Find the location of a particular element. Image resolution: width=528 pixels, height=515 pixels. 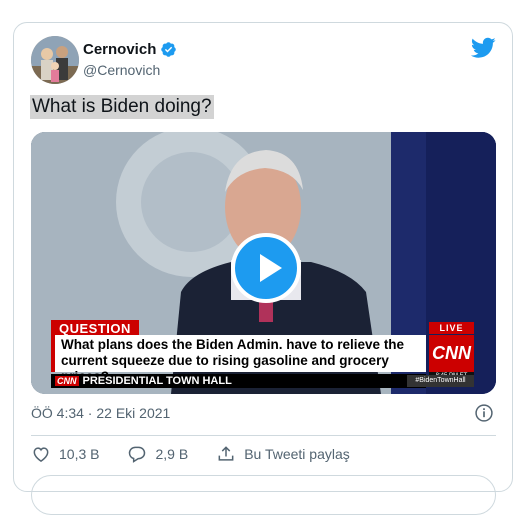

info-icon is located at coordinates (484, 413).